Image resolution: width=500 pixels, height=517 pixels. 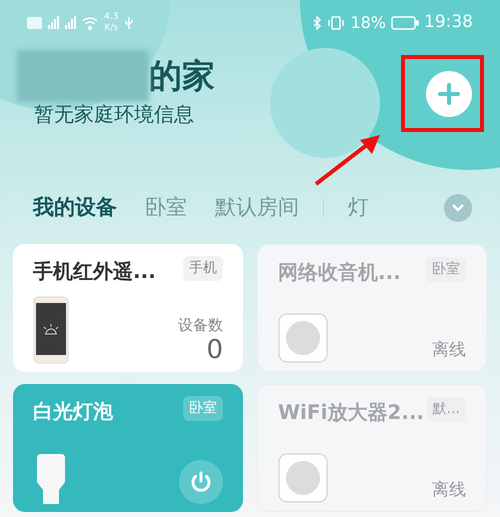 I want to click on chevron-down-icon, so click(x=458, y=208).